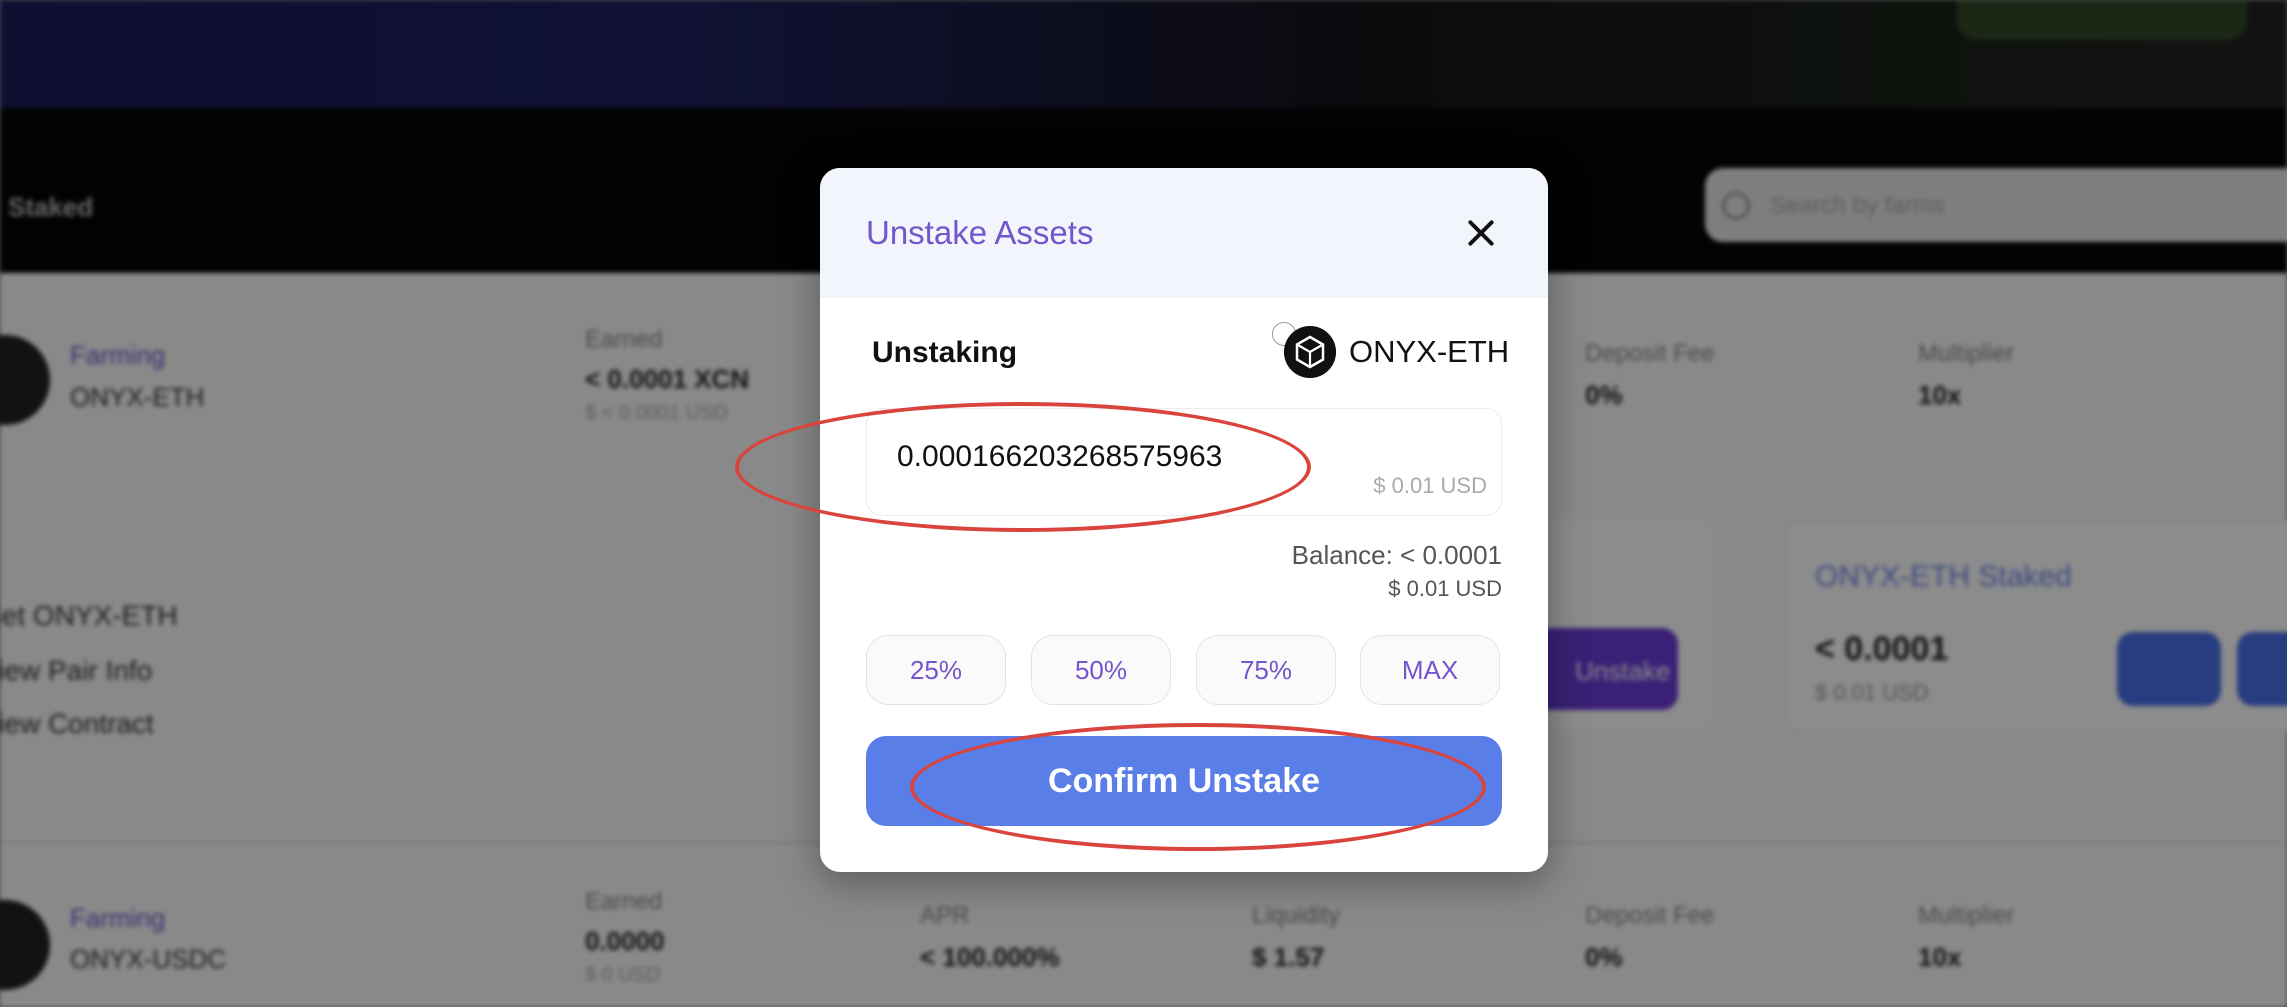 Image resolution: width=2287 pixels, height=1007 pixels. Describe the element at coordinates (1184, 781) in the screenshot. I see `confirm-unstake-button: Confirm Unstake` at that location.